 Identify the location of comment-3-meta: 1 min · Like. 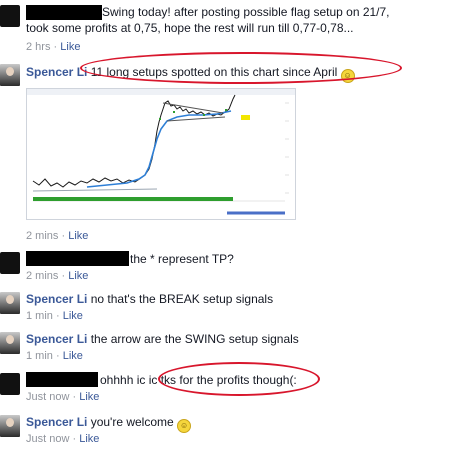
(54, 316).